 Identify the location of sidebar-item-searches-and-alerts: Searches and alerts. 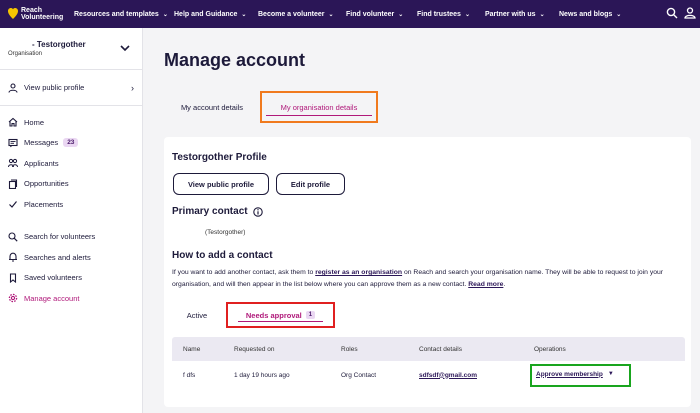
(71, 257).